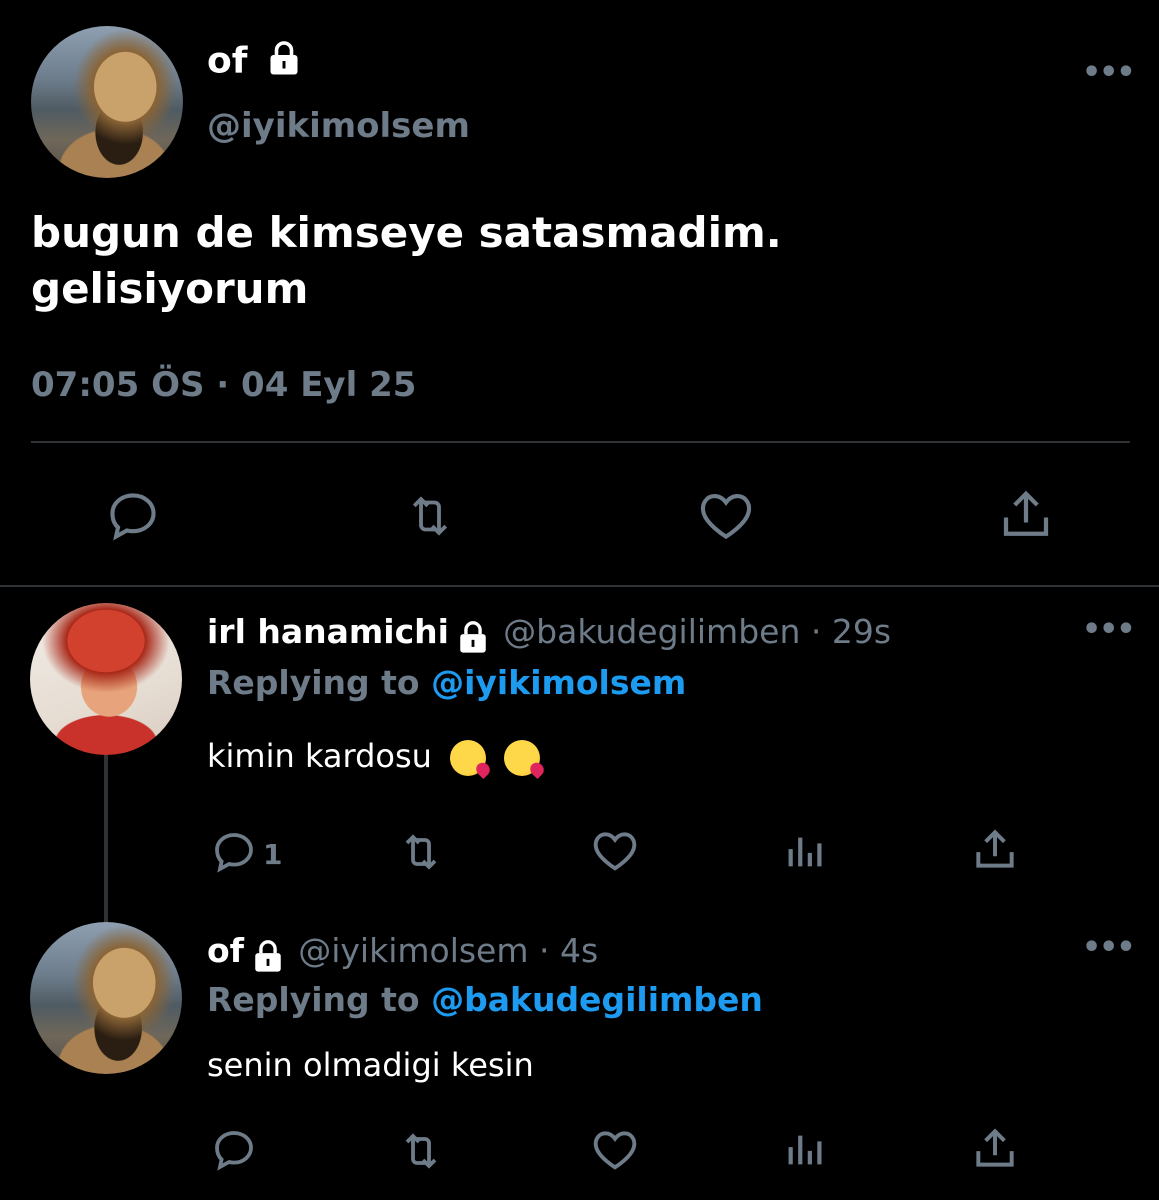  I want to click on handle: @iyikimolsem · 4s, so click(448, 950).